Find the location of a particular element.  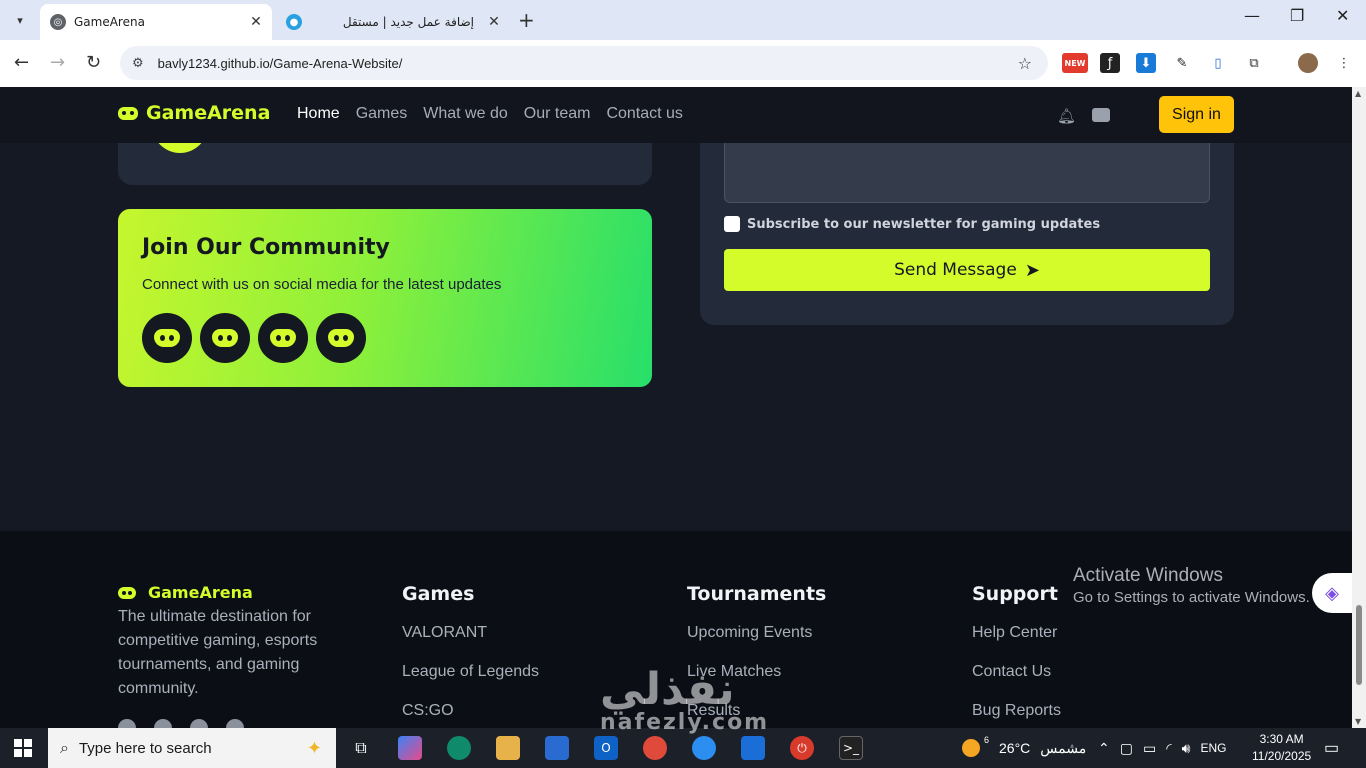

assistant-float-icon: ◈ is located at coordinates (1332, 593).